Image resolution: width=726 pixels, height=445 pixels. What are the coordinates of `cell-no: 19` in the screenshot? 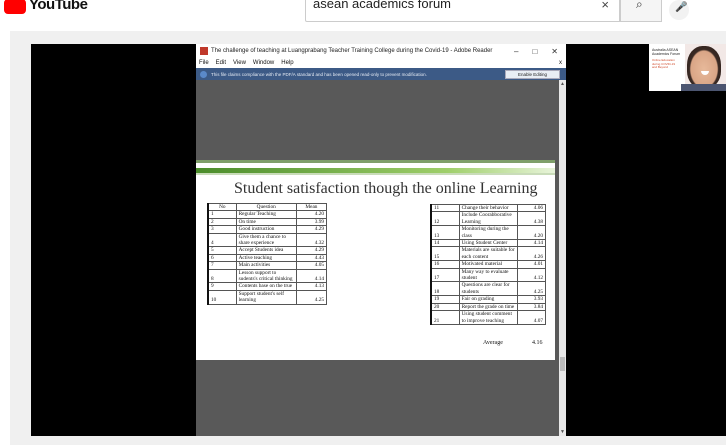 It's located at (444, 299).